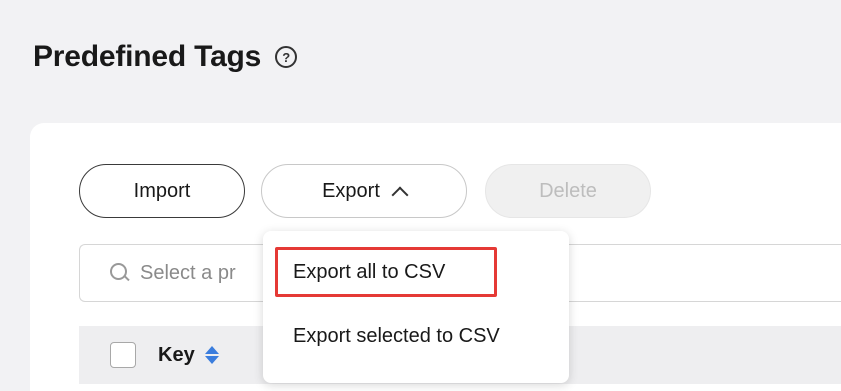  Describe the element at coordinates (400, 194) in the screenshot. I see `chevron-up-icon` at that location.